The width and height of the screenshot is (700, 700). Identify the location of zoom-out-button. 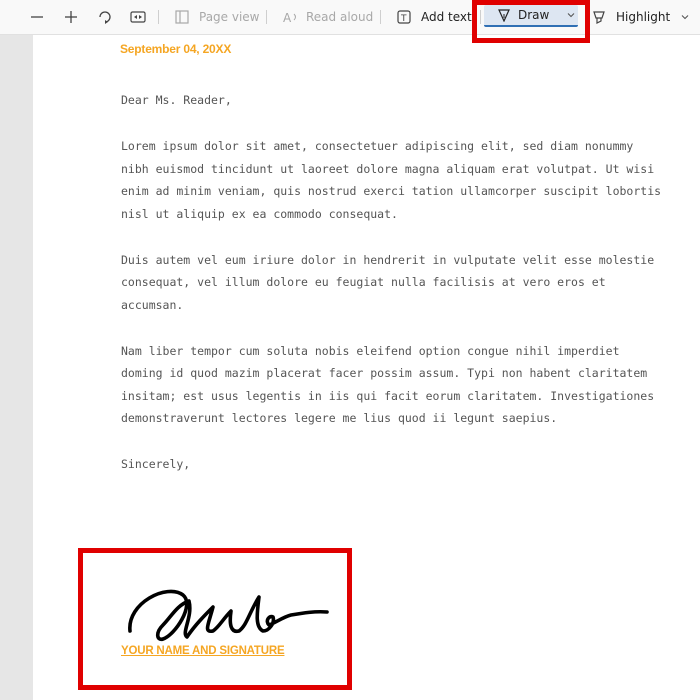
(37, 17).